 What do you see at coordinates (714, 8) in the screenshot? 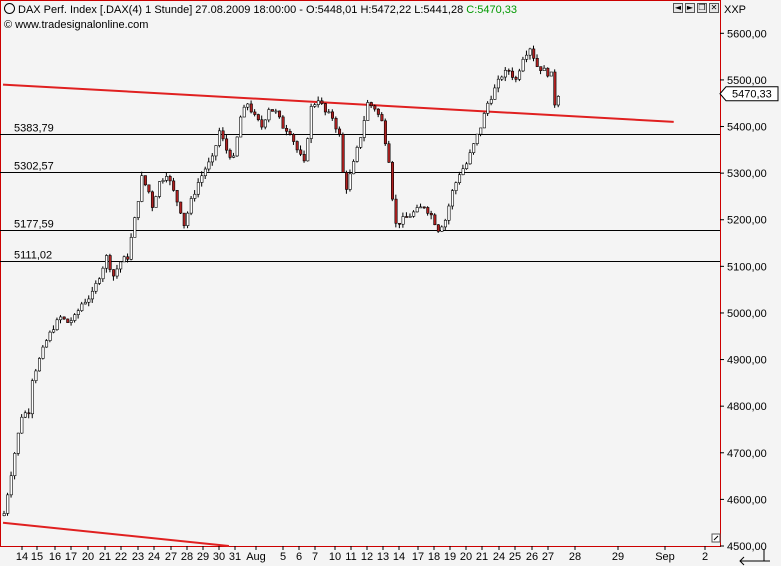
I see `close-button: ✕` at bounding box center [714, 8].